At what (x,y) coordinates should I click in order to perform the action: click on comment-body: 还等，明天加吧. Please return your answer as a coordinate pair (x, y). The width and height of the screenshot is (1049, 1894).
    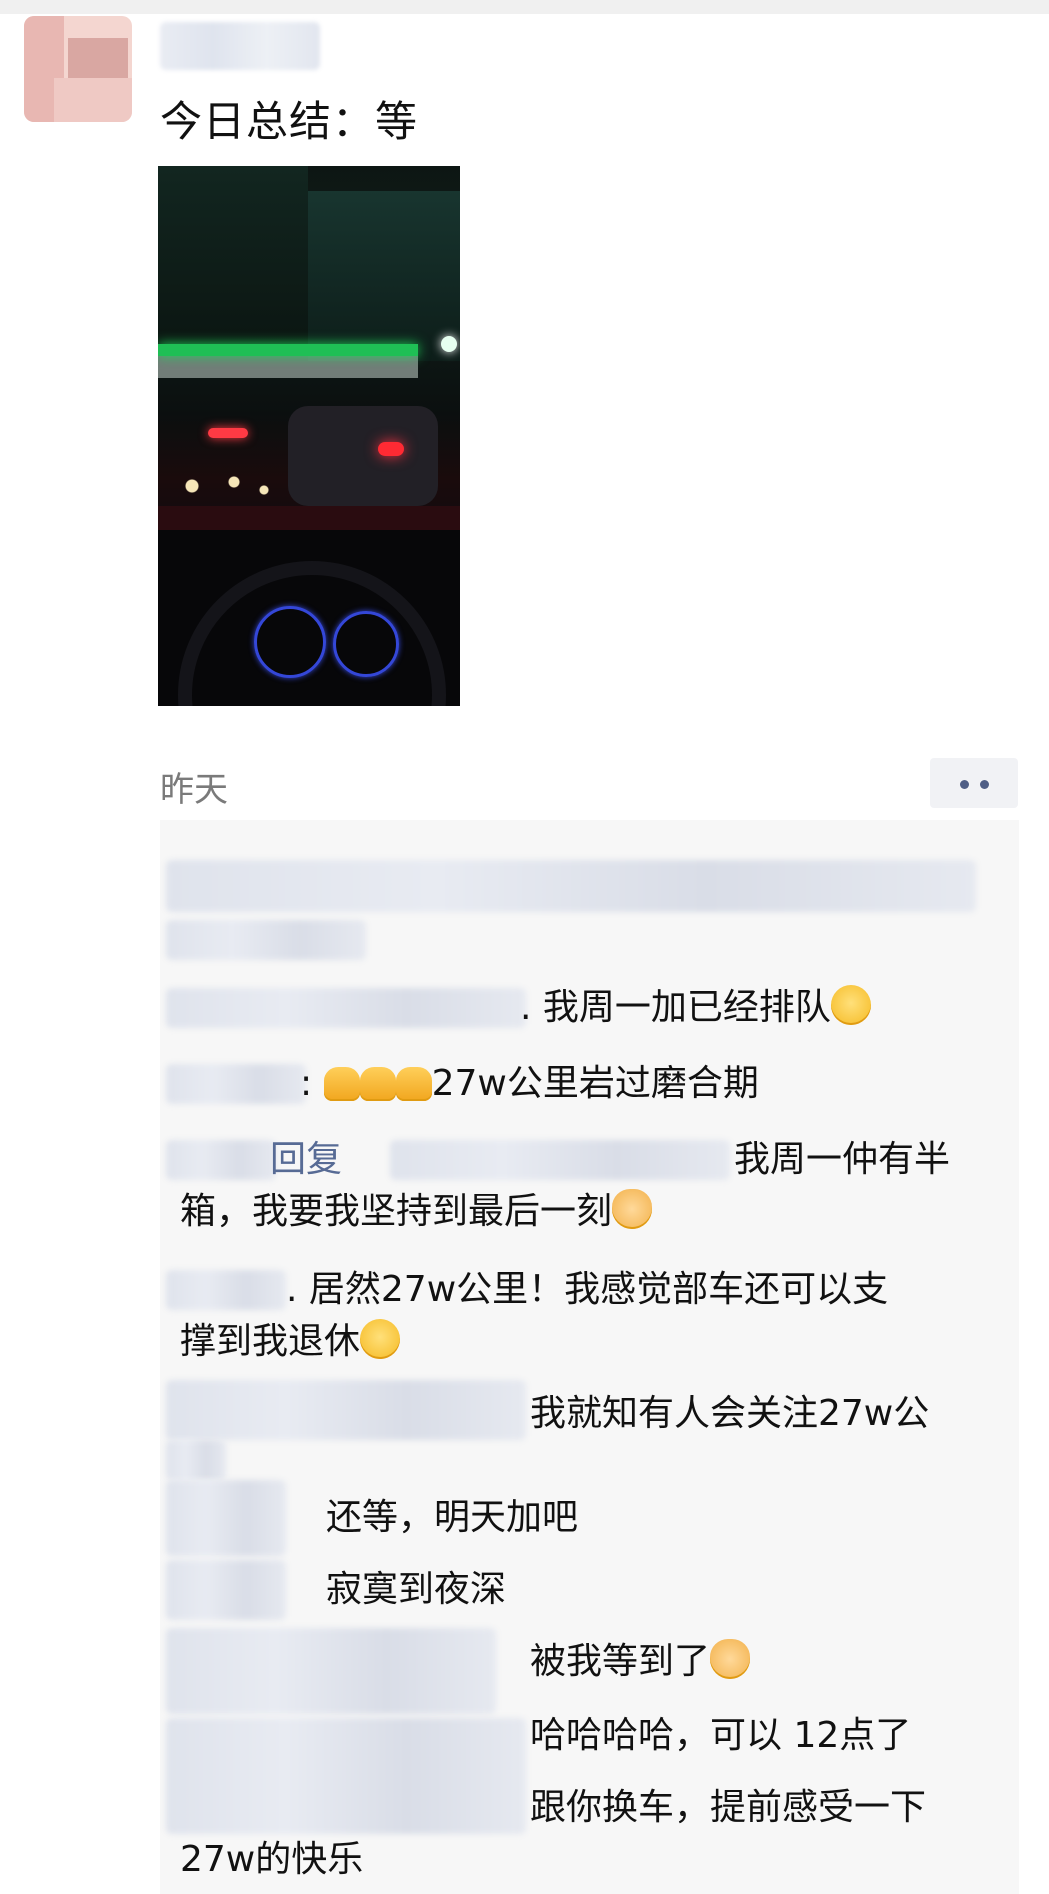
    Looking at the image, I should click on (452, 1517).